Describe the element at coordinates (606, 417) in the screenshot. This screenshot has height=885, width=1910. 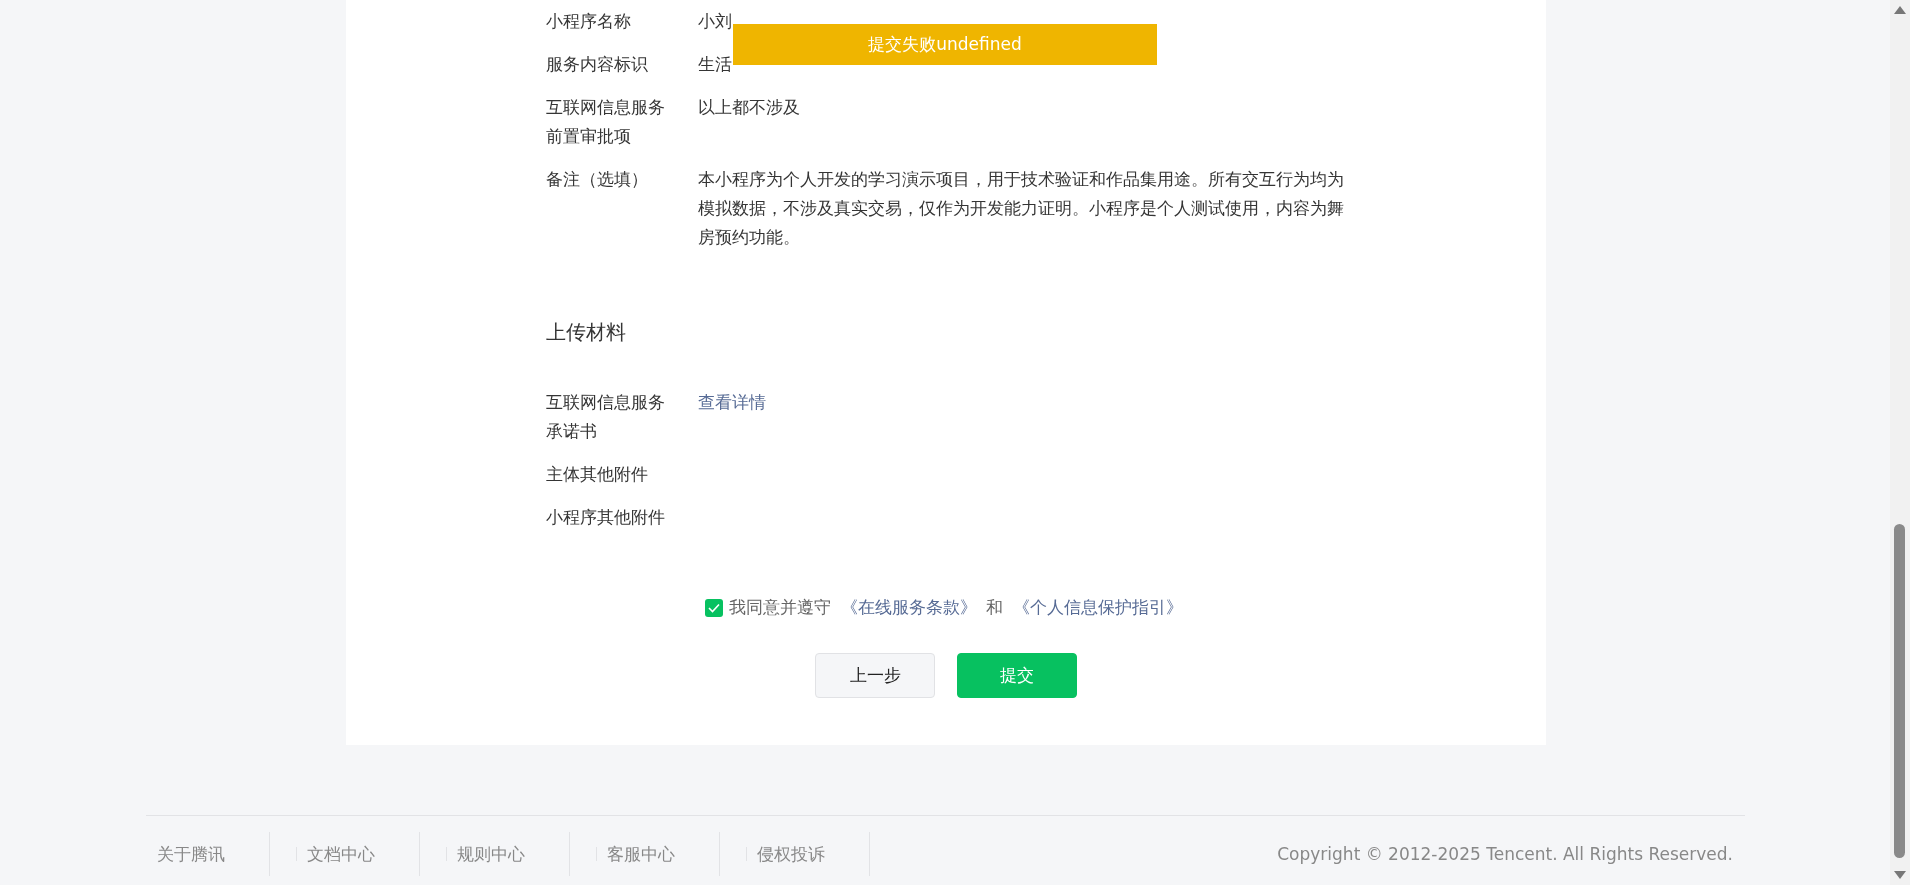
I see `field-label: 互联网信息服务承诺书` at that location.